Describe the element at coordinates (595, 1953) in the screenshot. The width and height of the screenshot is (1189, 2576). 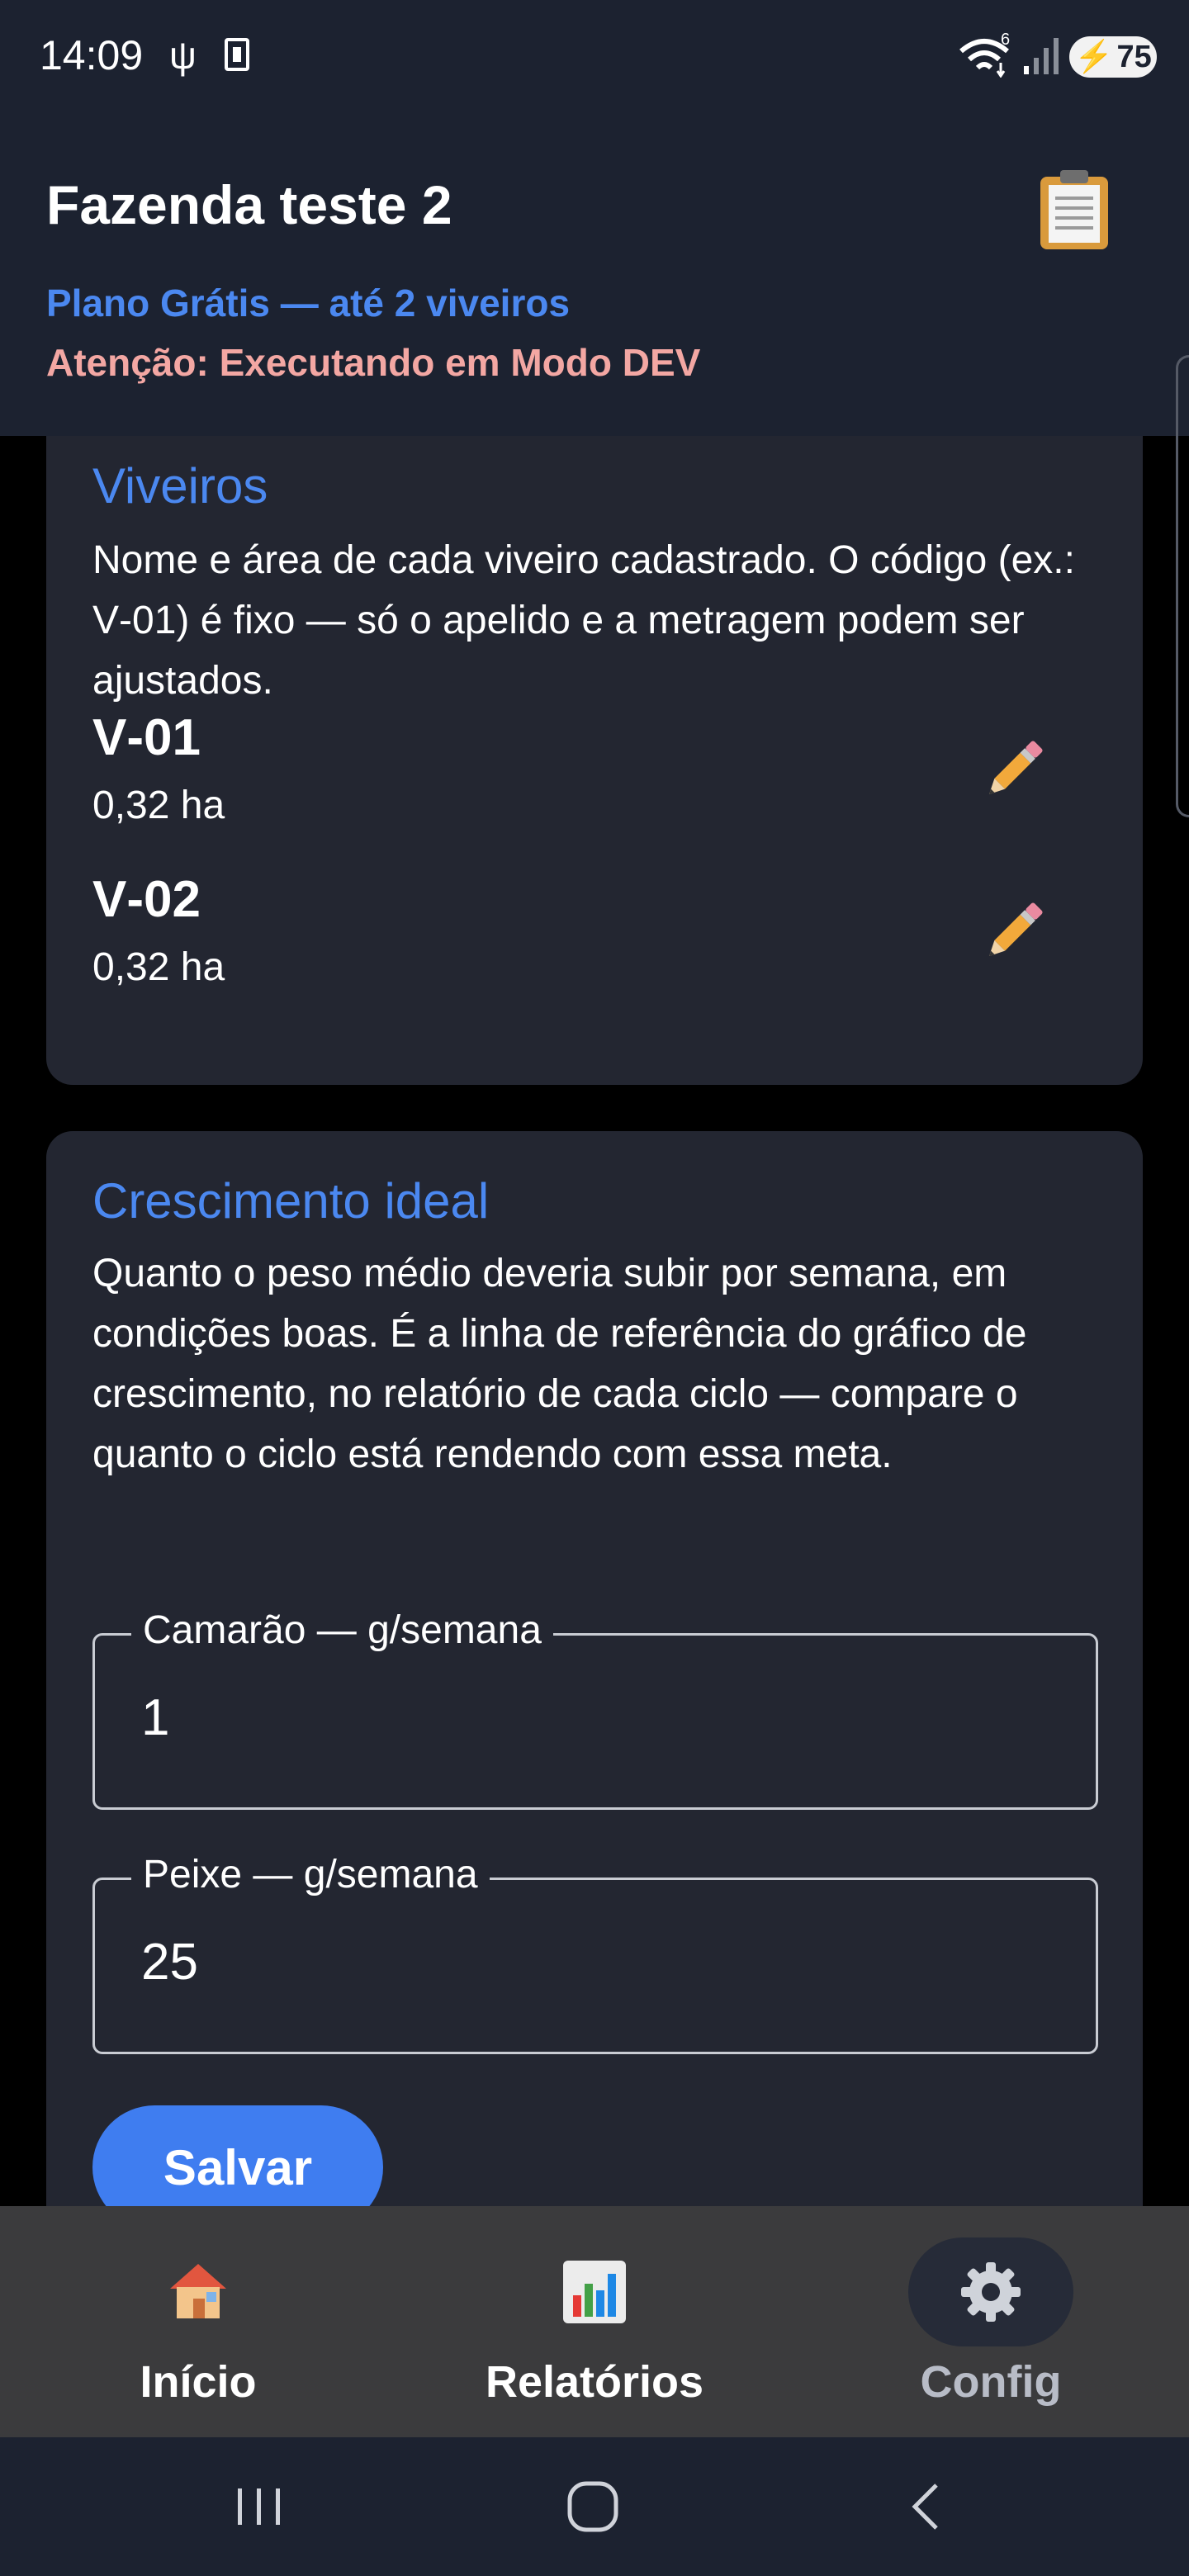
I see `fish-growth-field: Peixe — g/semana 25` at that location.